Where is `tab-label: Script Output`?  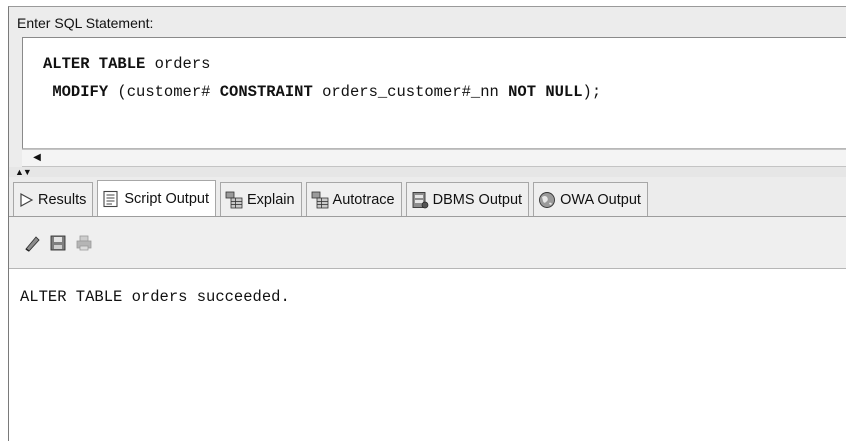
tab-label: Script Output is located at coordinates (166, 198).